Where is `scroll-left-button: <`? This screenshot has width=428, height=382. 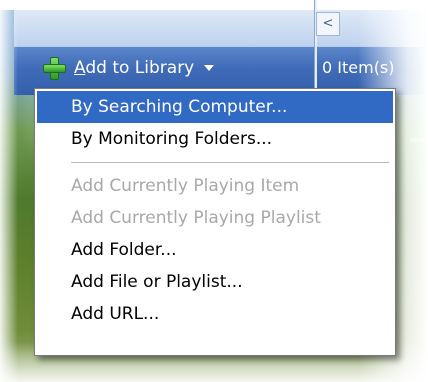 scroll-left-button: < is located at coordinates (328, 24).